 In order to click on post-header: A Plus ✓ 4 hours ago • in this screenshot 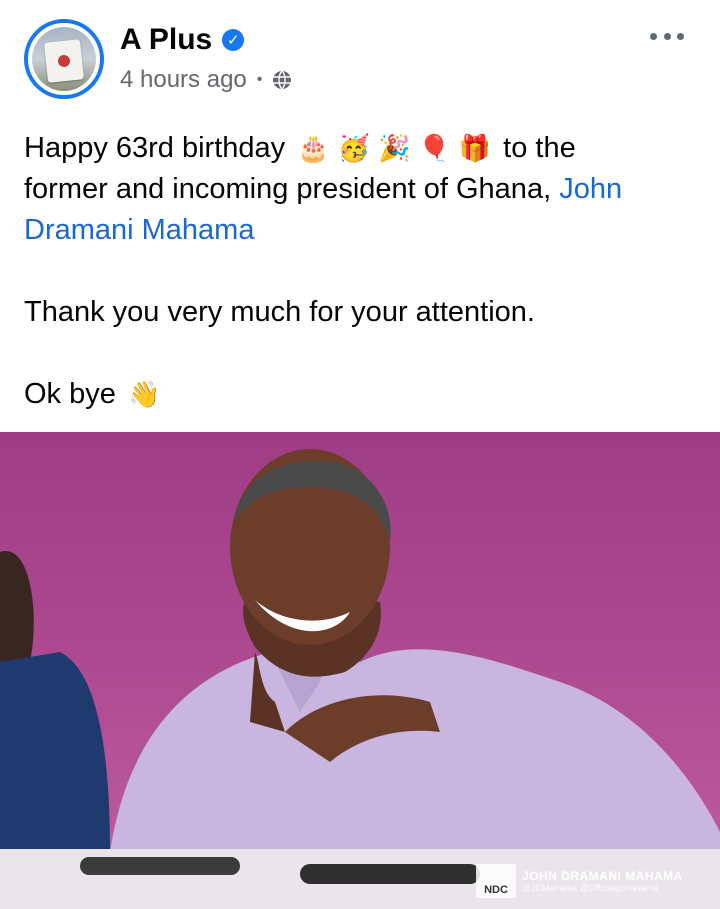, I will do `click(360, 55)`.